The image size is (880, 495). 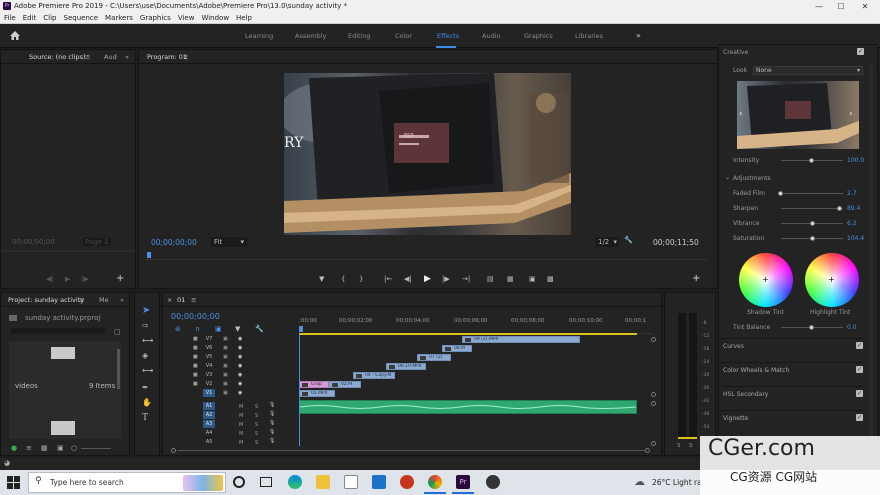 I want to click on tab-assembly: Assembly, so click(x=310, y=36).